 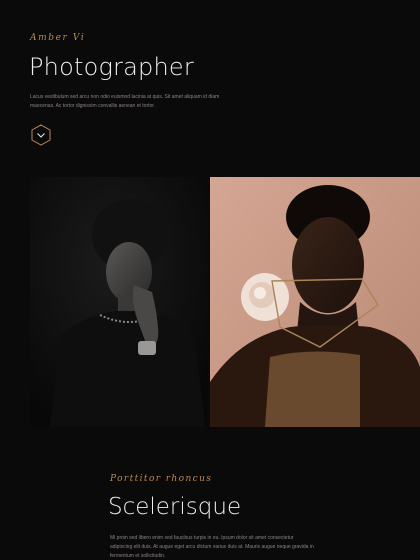 I want to click on page-title: Photographer, so click(x=111, y=67).